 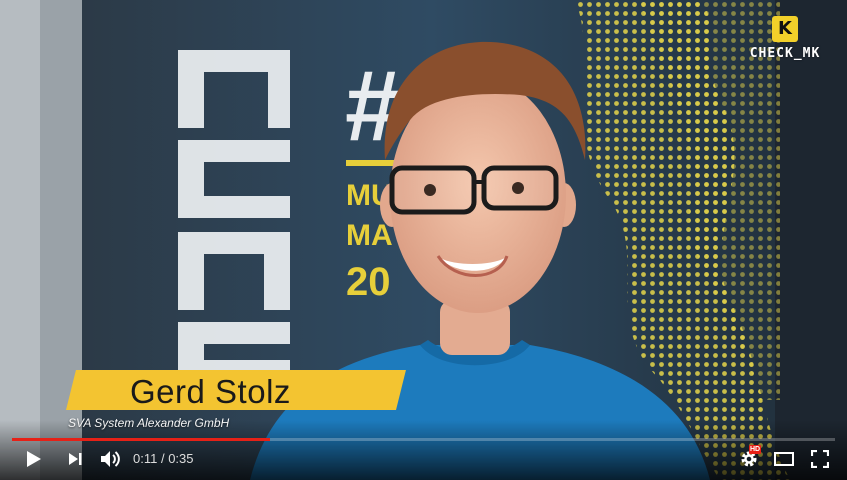 What do you see at coordinates (141, 439) in the screenshot?
I see `progress-played` at bounding box center [141, 439].